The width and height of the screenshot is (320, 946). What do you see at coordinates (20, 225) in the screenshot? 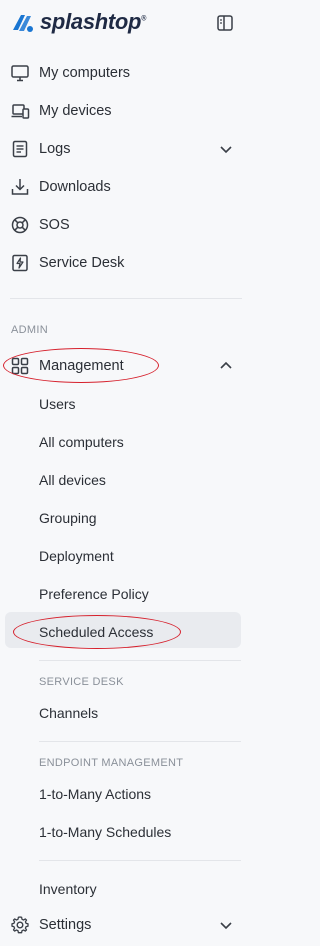
I see `sos-icon` at bounding box center [20, 225].